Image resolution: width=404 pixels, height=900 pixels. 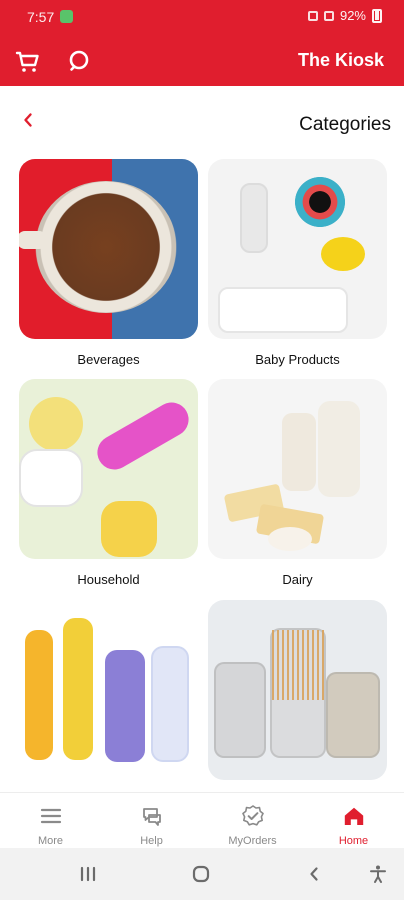 I want to click on app-header: 7:57 92% The Kiosk, so click(x=202, y=43).